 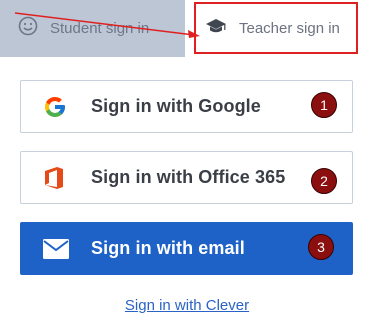 I want to click on graduation-cap-icon, so click(x=216, y=28).